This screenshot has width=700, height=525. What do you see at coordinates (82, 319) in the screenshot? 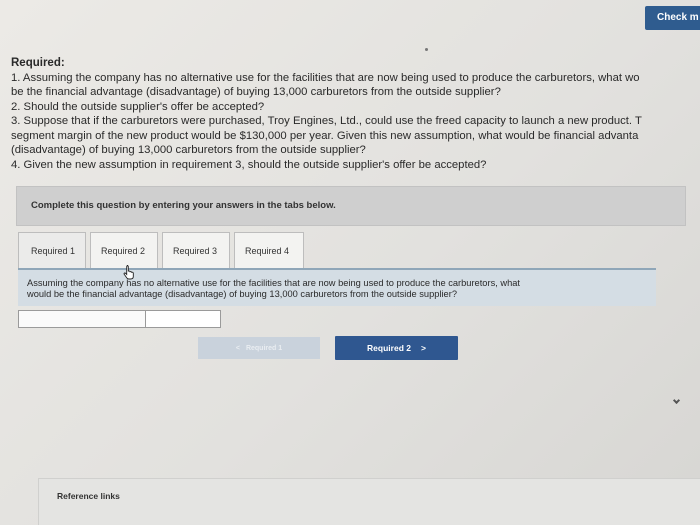
I see `answer-label-cell` at bounding box center [82, 319].